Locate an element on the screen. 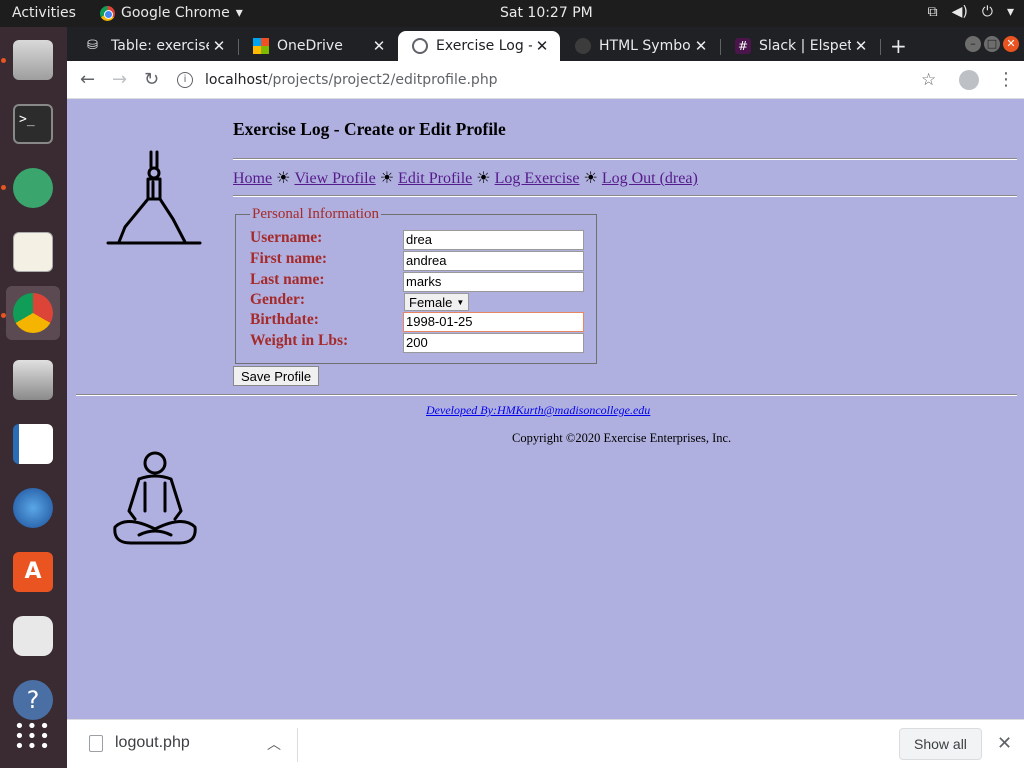 The width and height of the screenshot is (1024, 768). menu-kebab-icon: ⋮ is located at coordinates (1006, 79).